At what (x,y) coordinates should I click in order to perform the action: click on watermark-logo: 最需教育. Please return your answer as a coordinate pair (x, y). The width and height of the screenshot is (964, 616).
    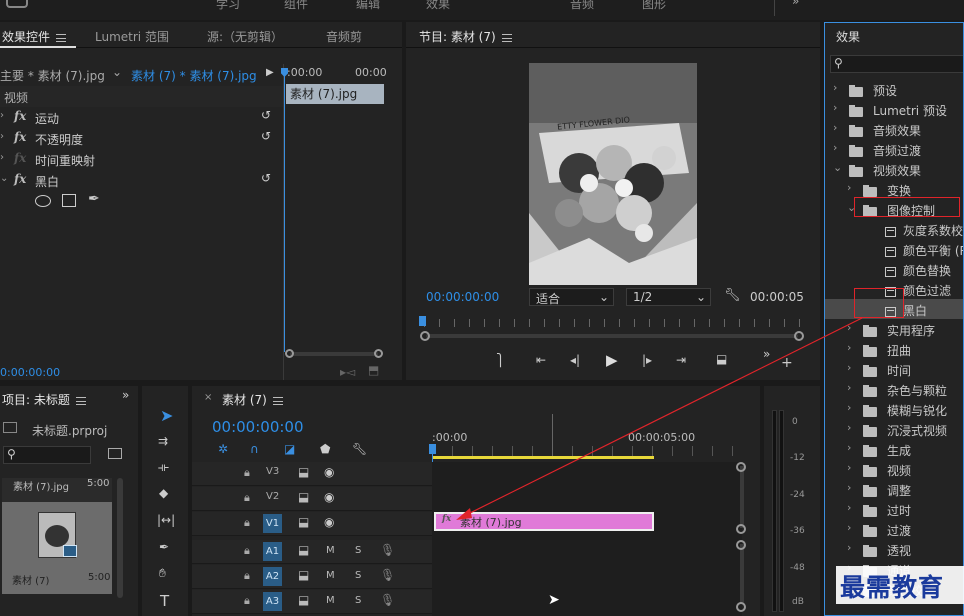
    Looking at the image, I should click on (900, 585).